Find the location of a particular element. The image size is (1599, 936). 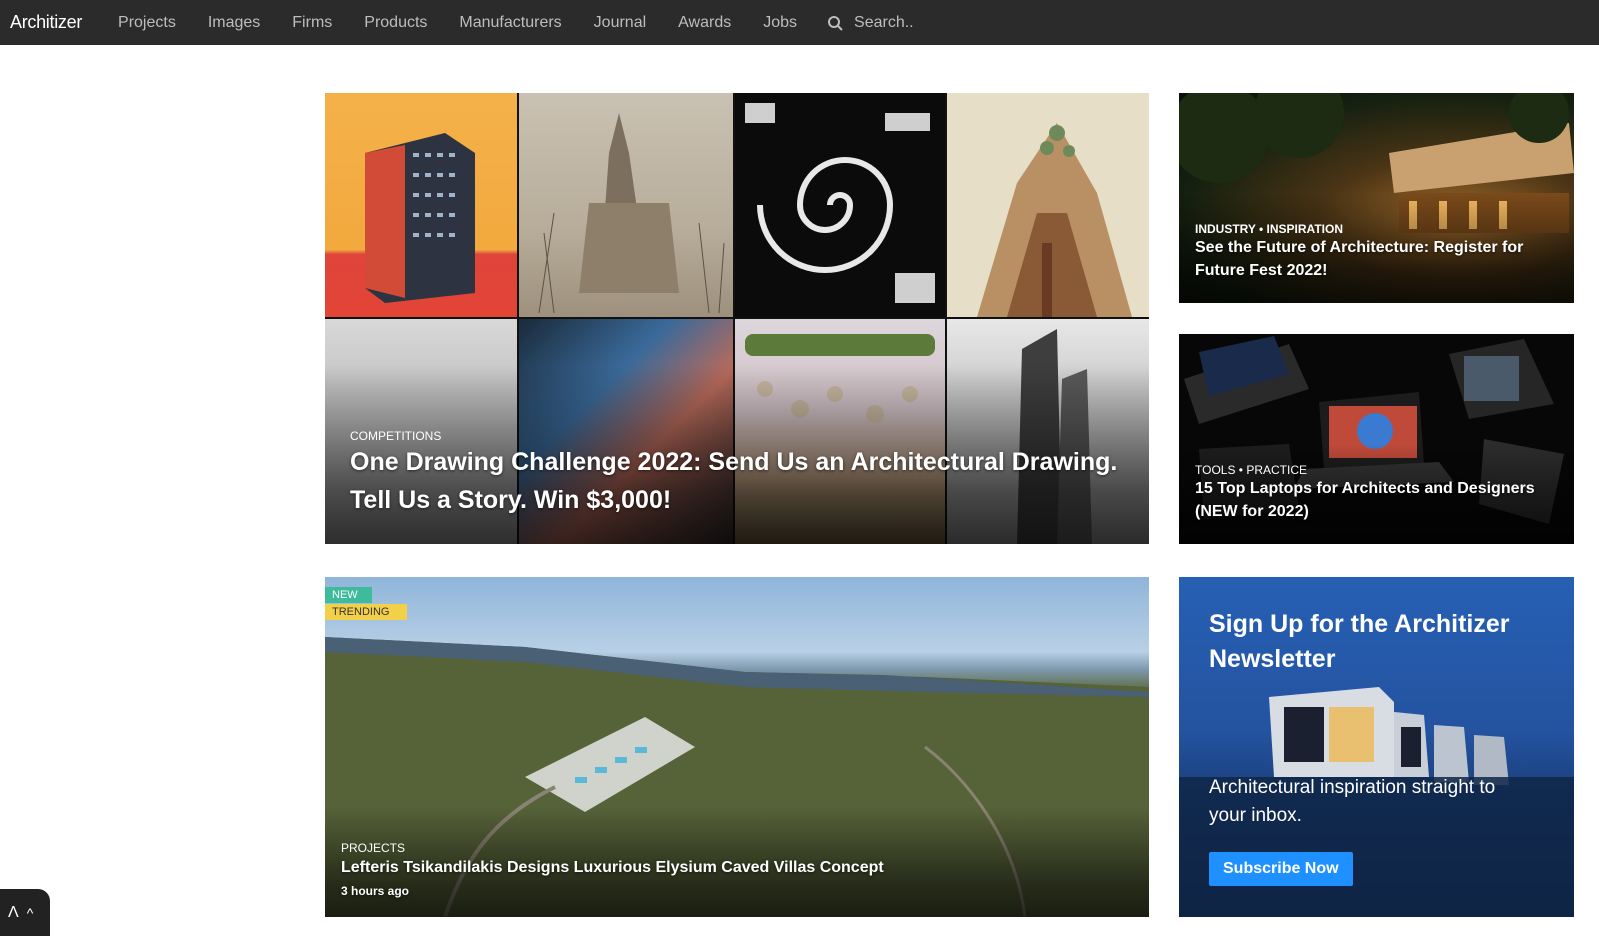

side-card-1-category: INDUSTRY • INSPIRATION is located at coordinates (1269, 229).